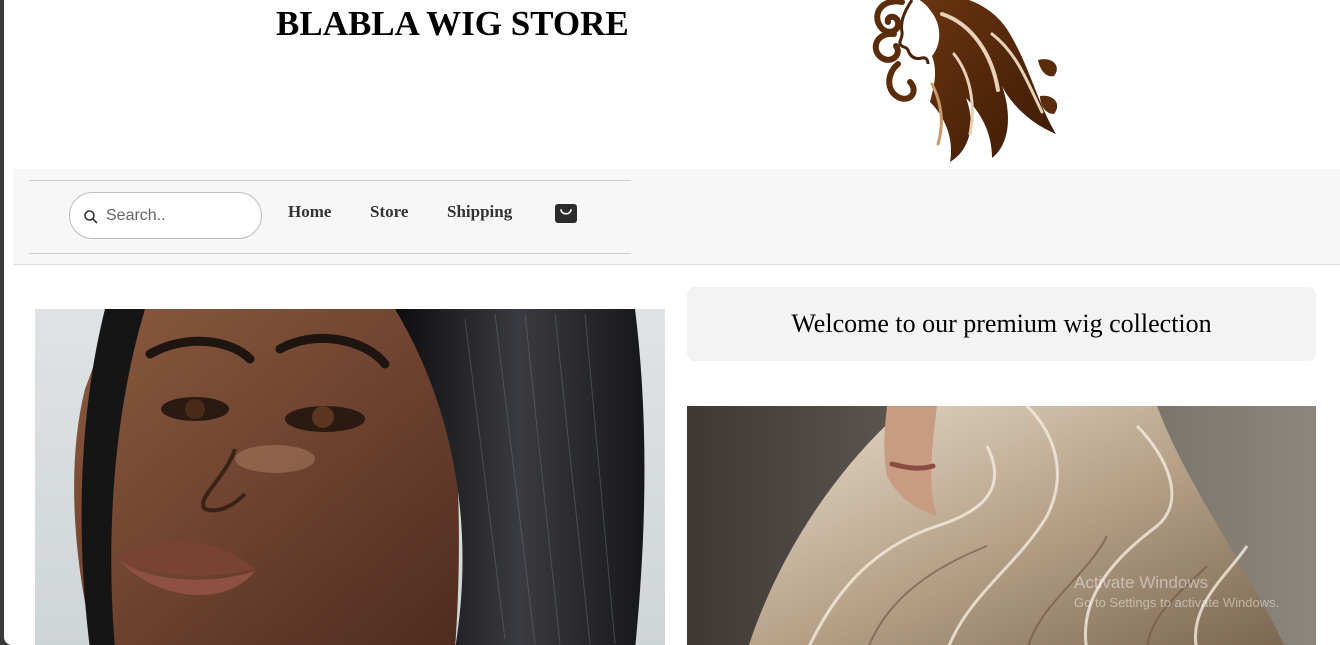  Describe the element at coordinates (1177, 602) in the screenshot. I see `watermark-subtitle: Go to Settings to activate Windows.` at that location.